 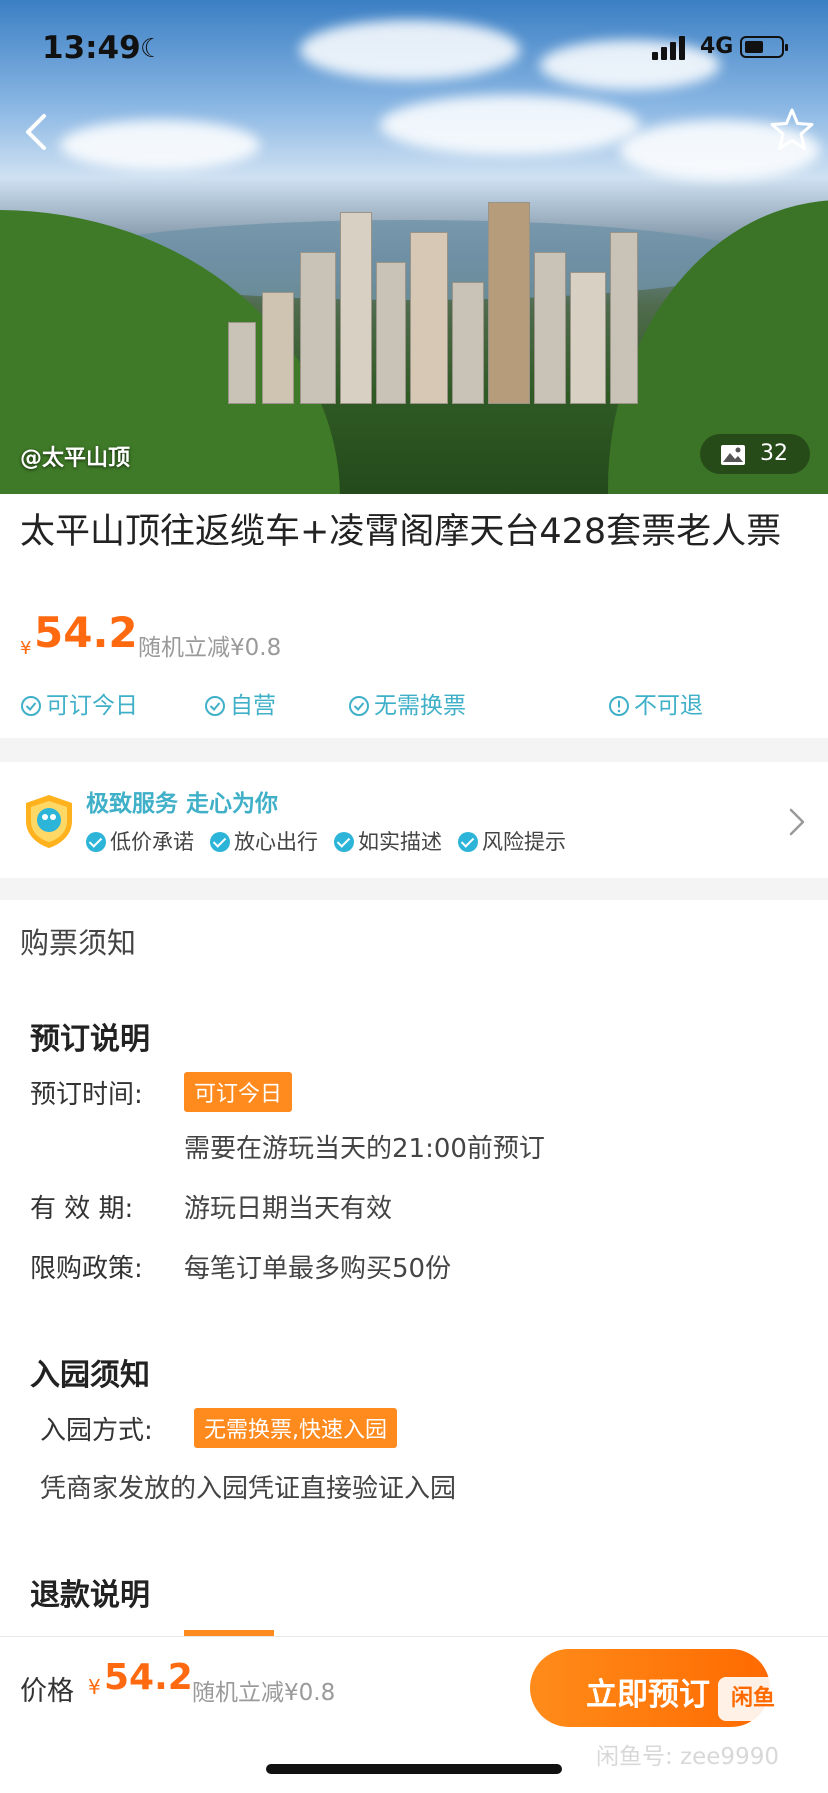 I want to click on location-tag: @太平山顶, so click(x=75, y=458).